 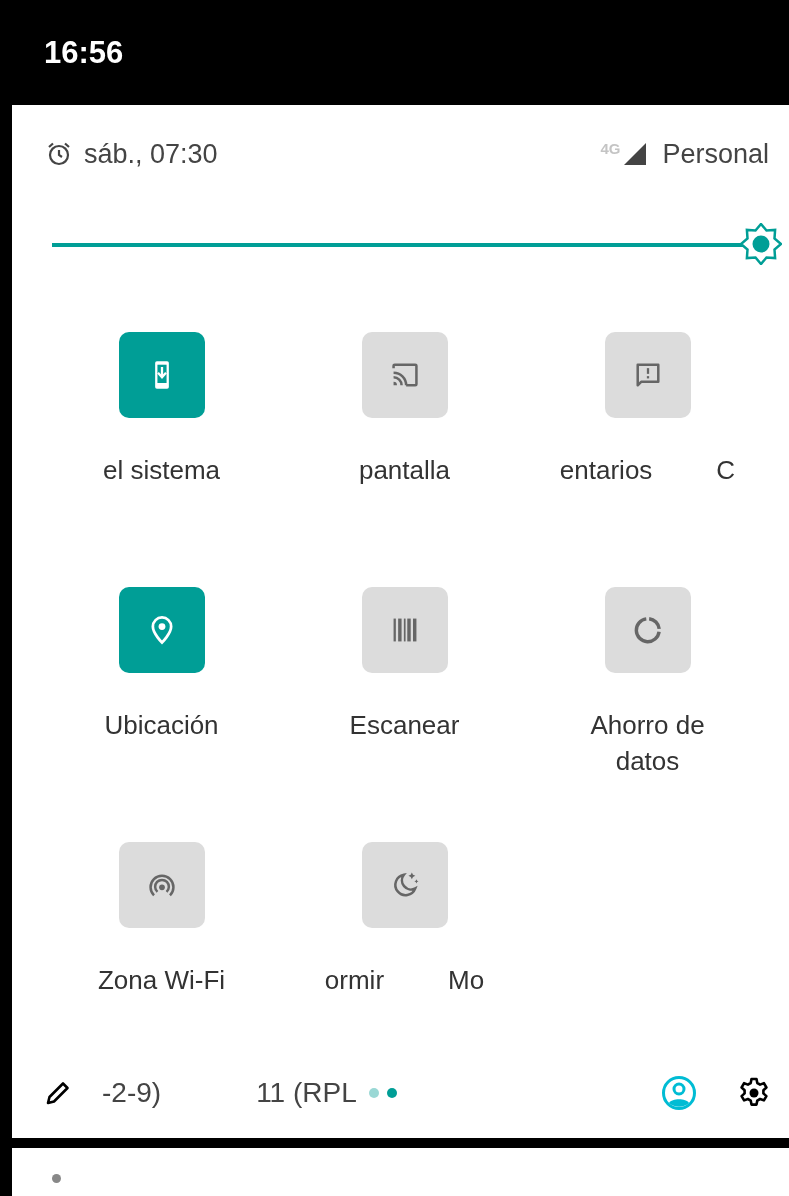 I want to click on tile-label: ormir, so click(x=354, y=980).